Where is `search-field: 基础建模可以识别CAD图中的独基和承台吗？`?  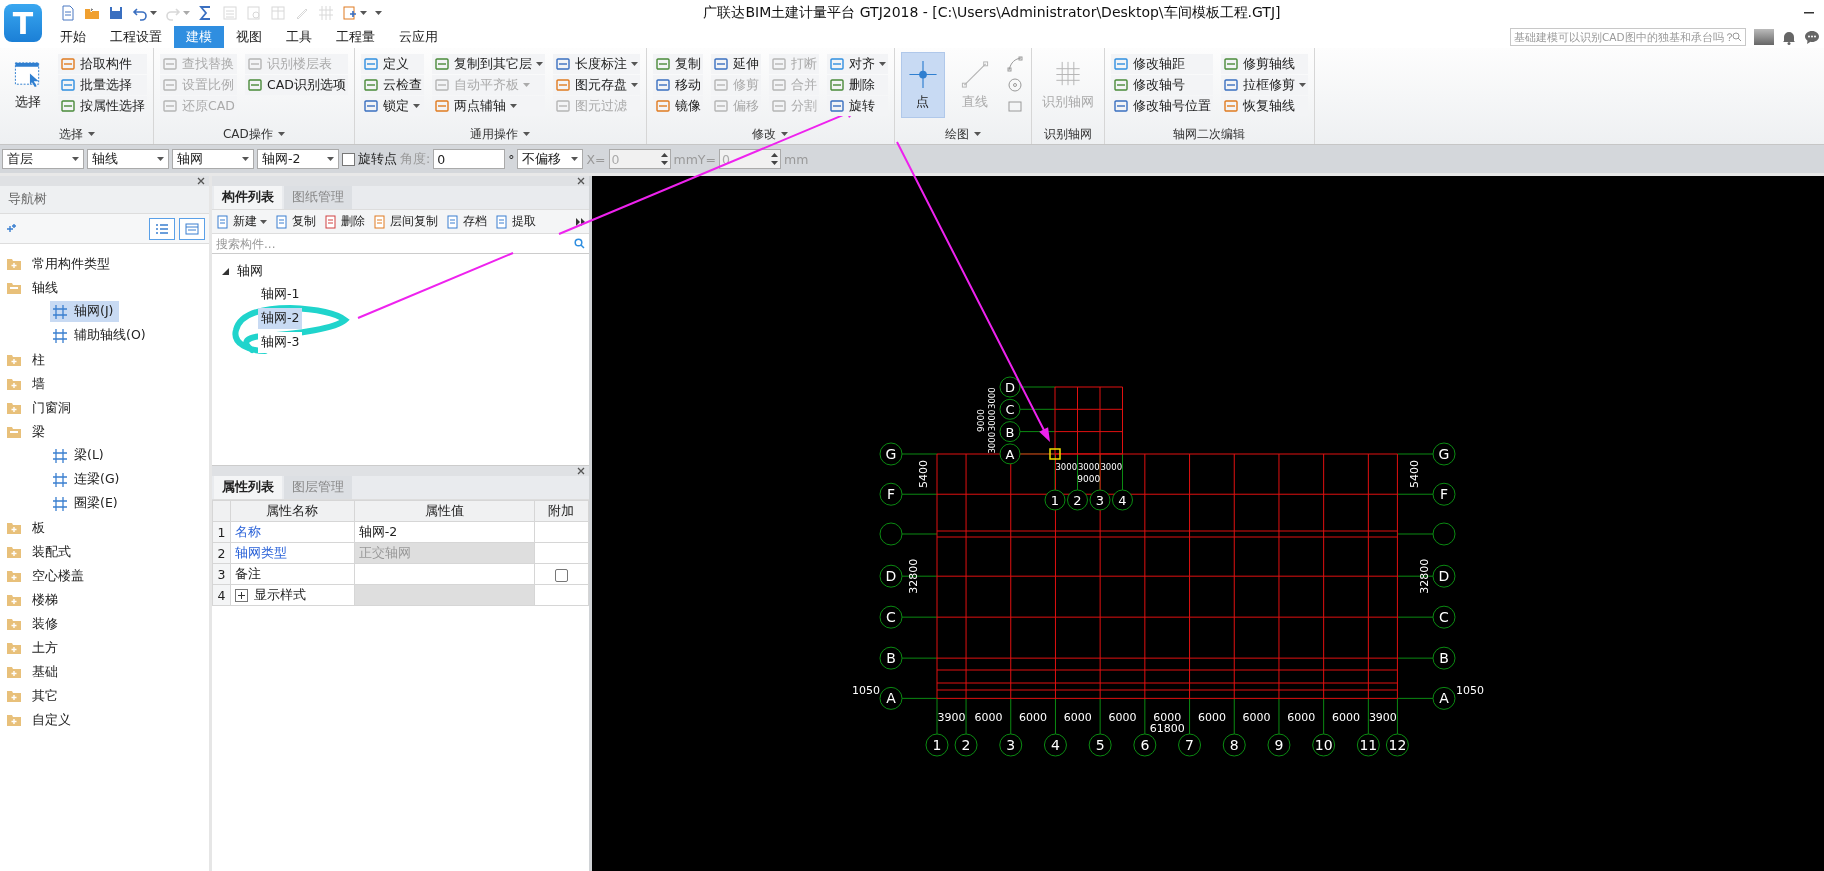 search-field: 基础建模可以识别CAD图中的独基和承台吗？ is located at coordinates (1623, 37).